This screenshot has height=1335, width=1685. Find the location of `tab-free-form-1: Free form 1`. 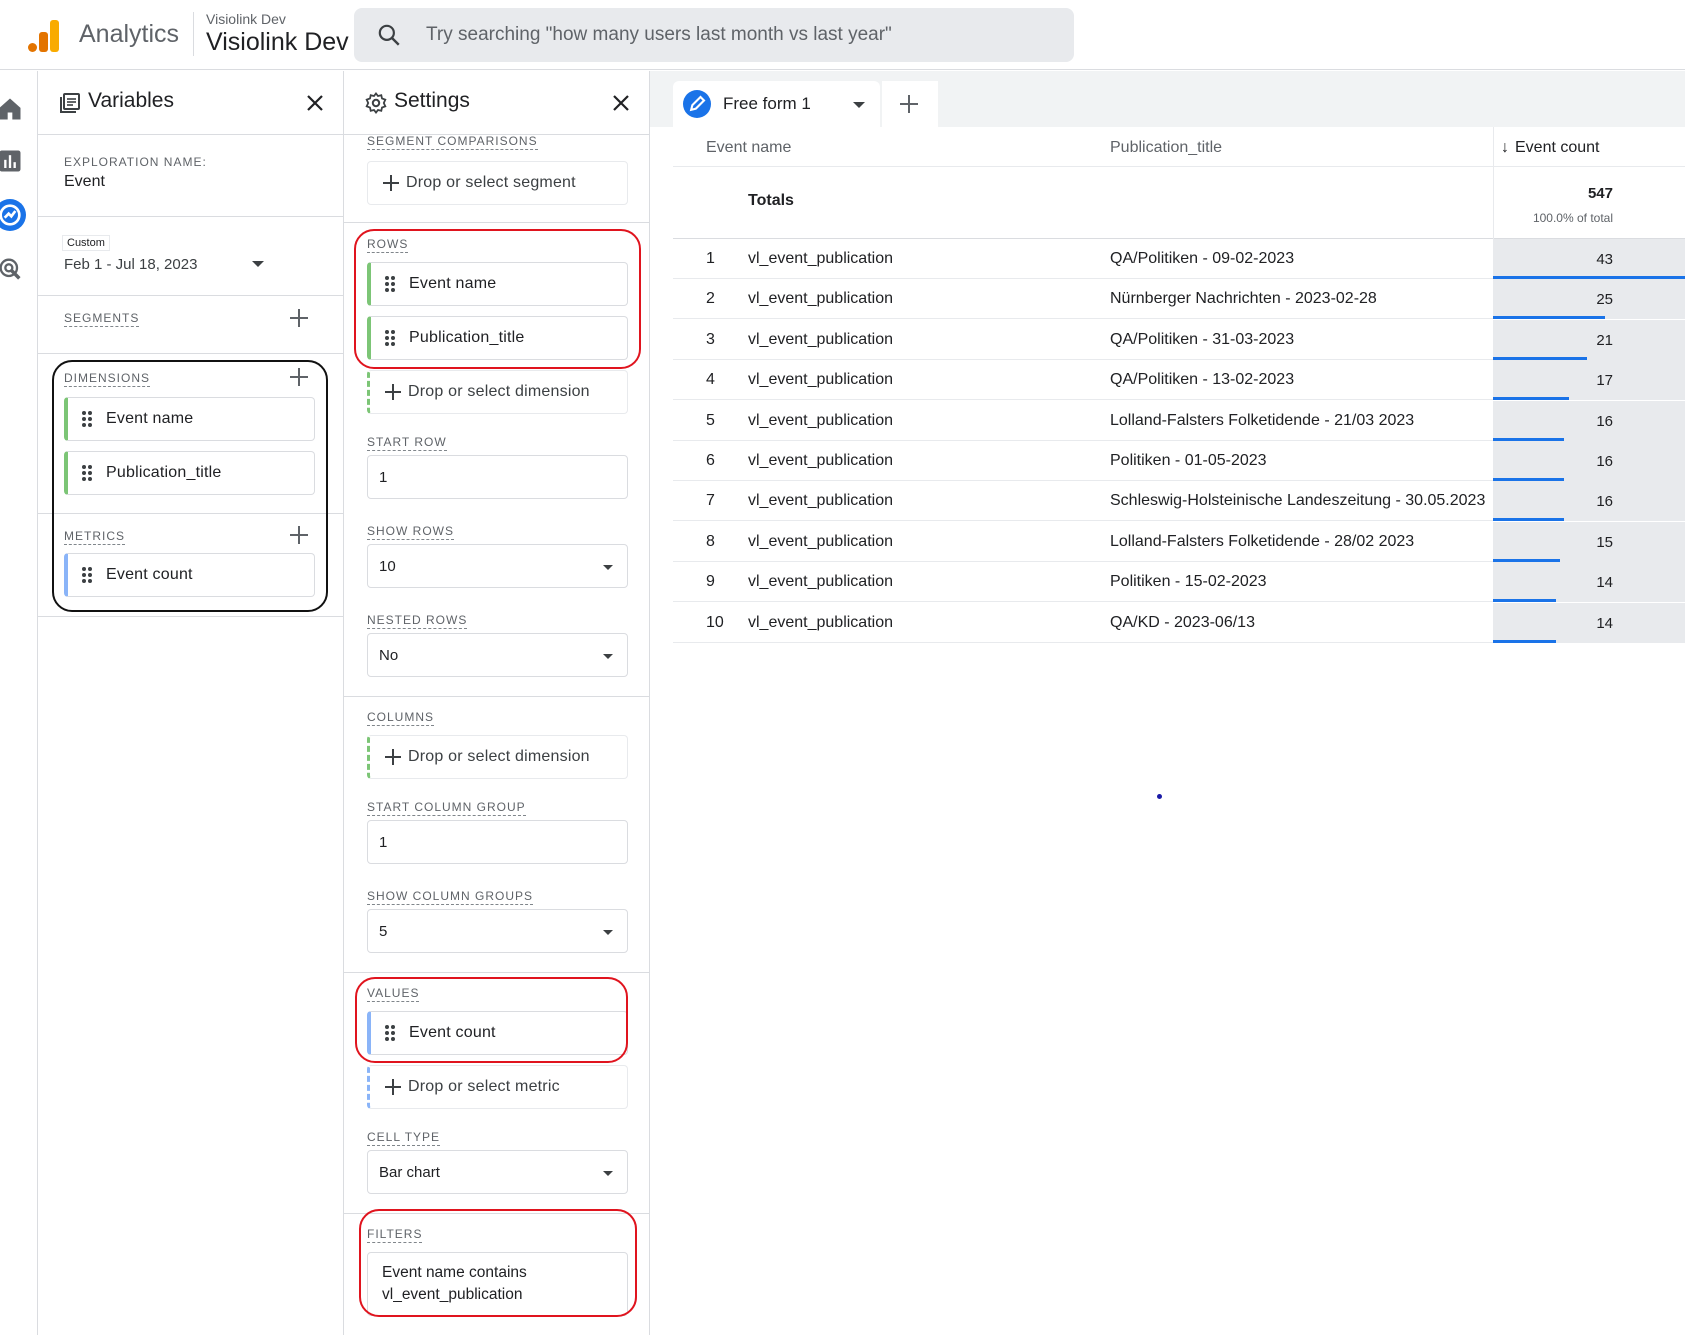

tab-free-form-1: Free form 1 is located at coordinates (776, 104).